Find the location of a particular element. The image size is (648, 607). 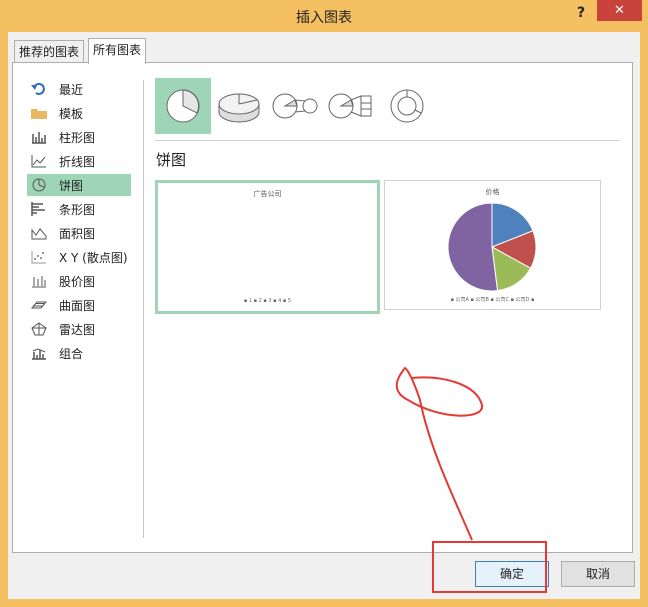

sidebar-item-templates: 模板 is located at coordinates (79, 113).